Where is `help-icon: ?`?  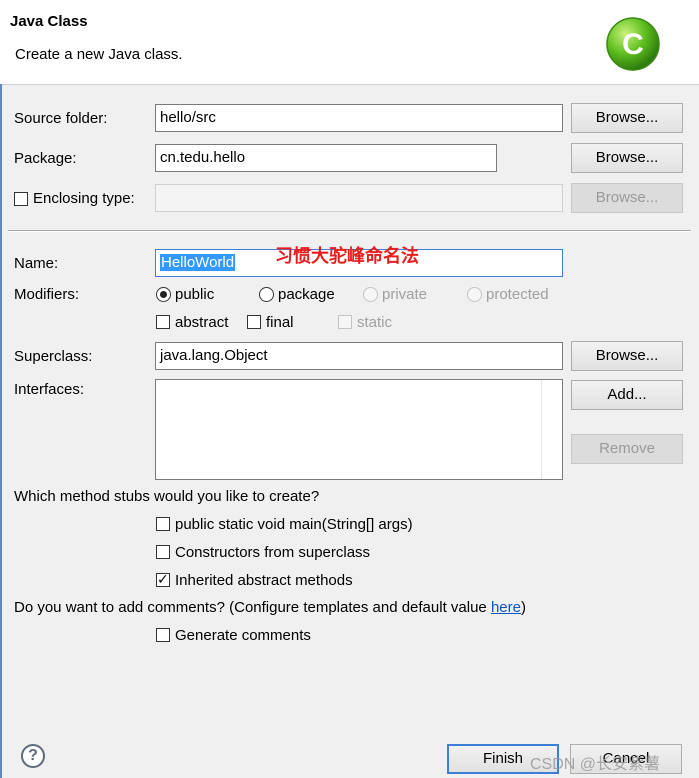
help-icon: ? is located at coordinates (33, 756).